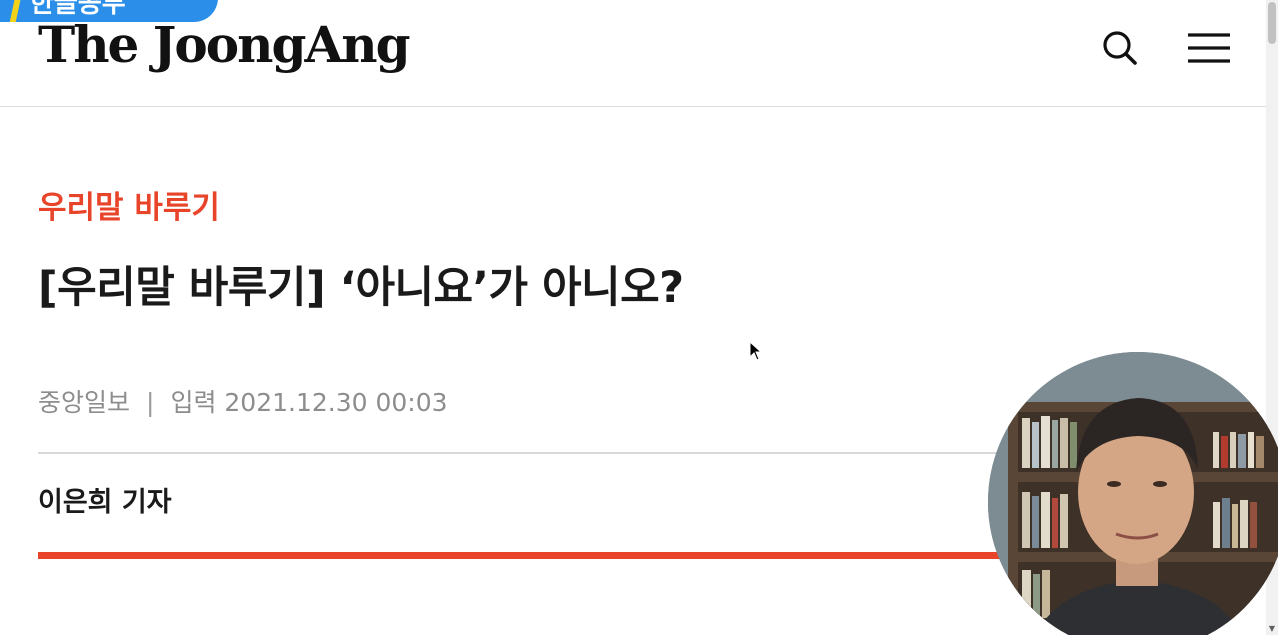 Image resolution: width=1278 pixels, height=635 pixels. Describe the element at coordinates (361, 288) in the screenshot. I see `article-headline: [우리말 바루기] ‘아니요’가 아니오?` at that location.